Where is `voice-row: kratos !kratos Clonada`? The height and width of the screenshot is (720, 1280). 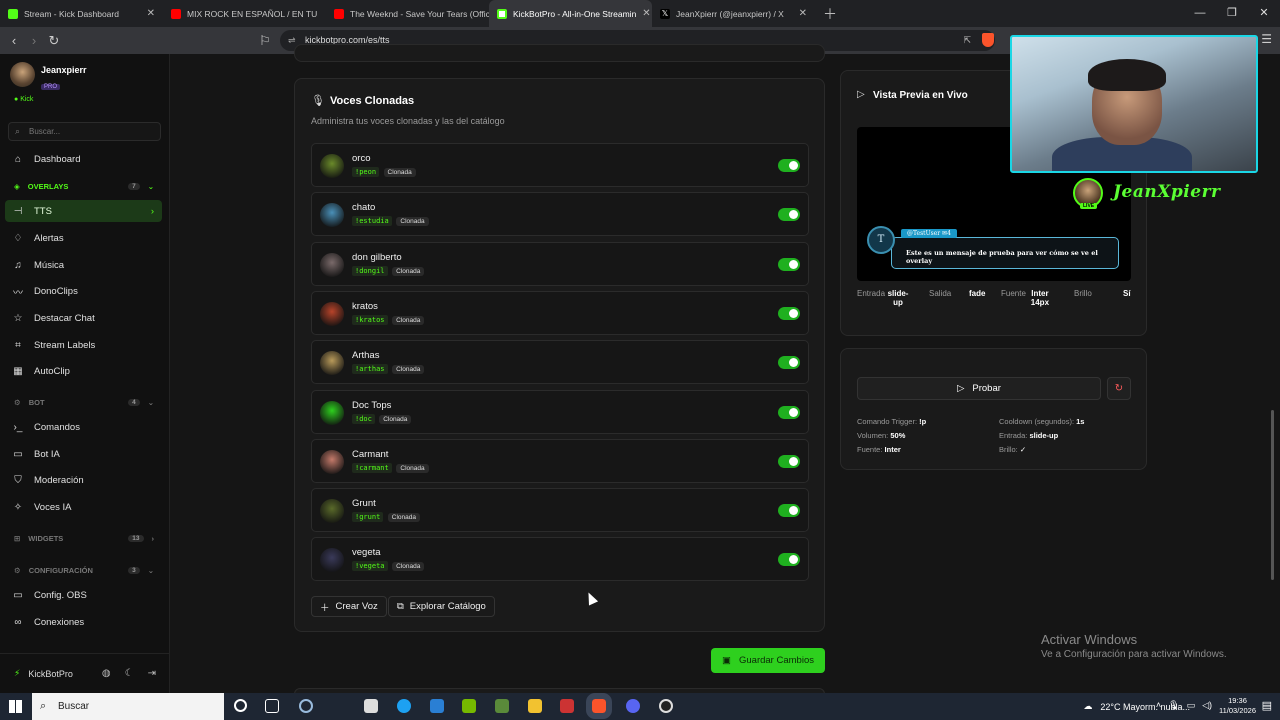 voice-row: kratos !kratos Clonada is located at coordinates (560, 312).